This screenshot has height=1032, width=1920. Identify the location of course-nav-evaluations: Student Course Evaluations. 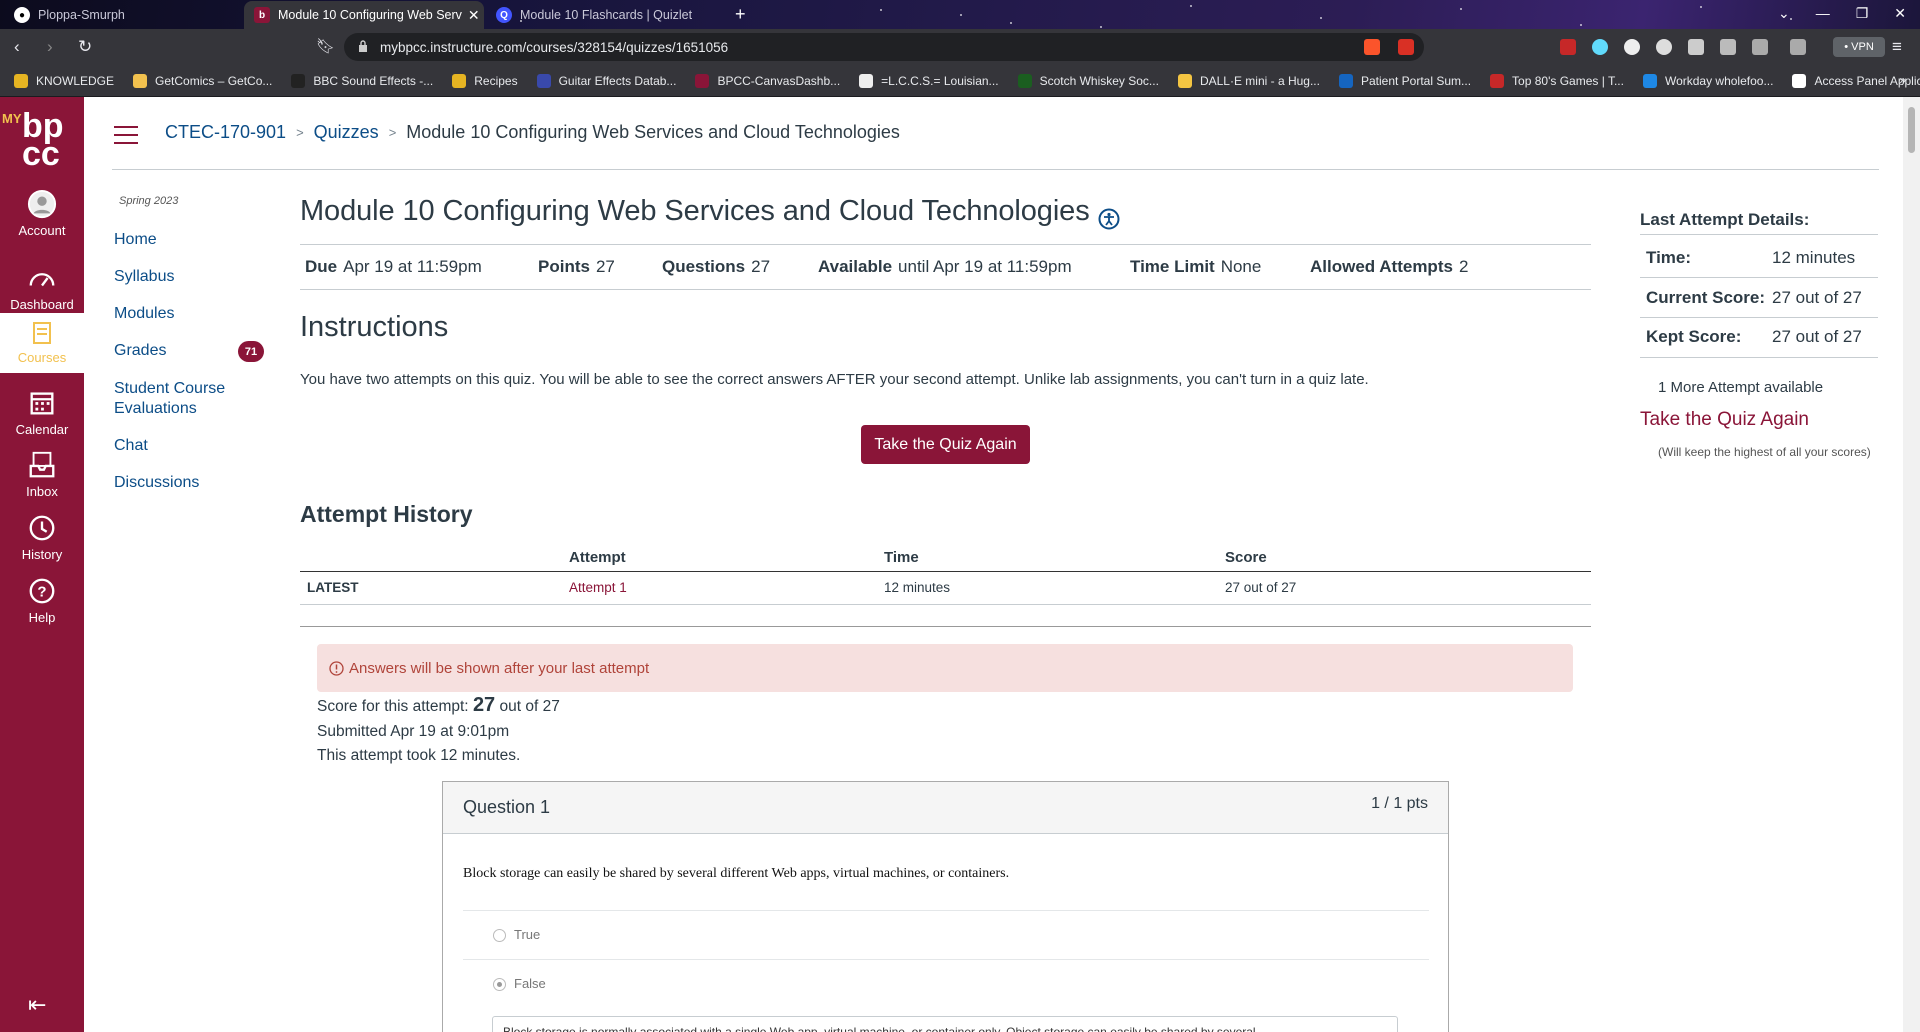
(181, 399).